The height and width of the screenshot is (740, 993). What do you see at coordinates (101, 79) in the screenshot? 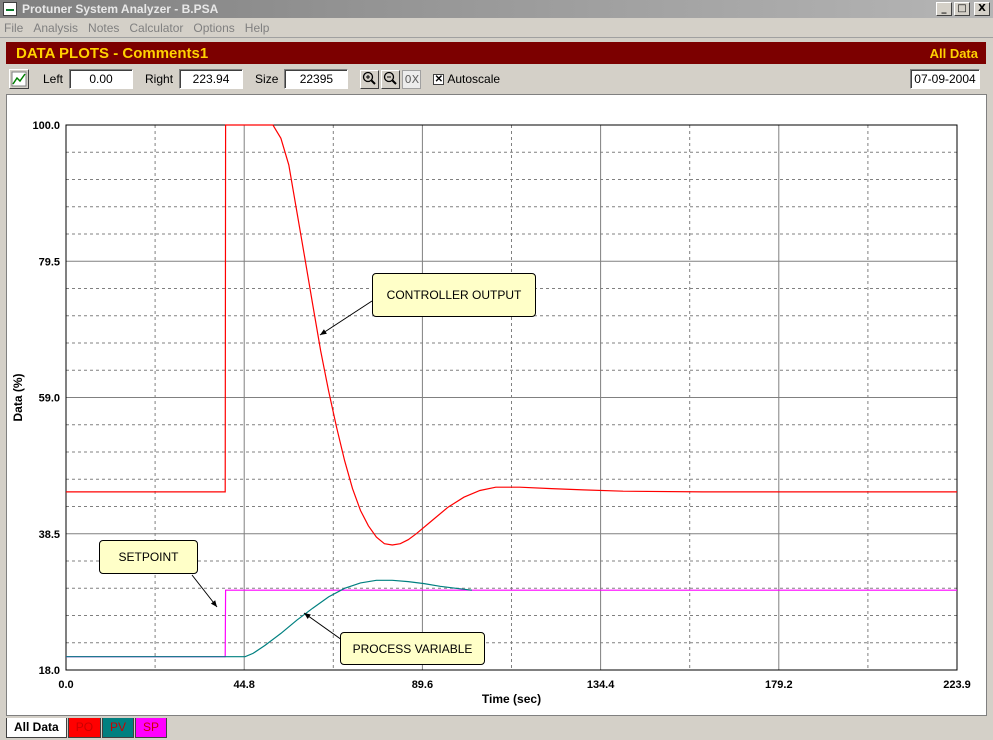
I see `left-input: 0.00` at bounding box center [101, 79].